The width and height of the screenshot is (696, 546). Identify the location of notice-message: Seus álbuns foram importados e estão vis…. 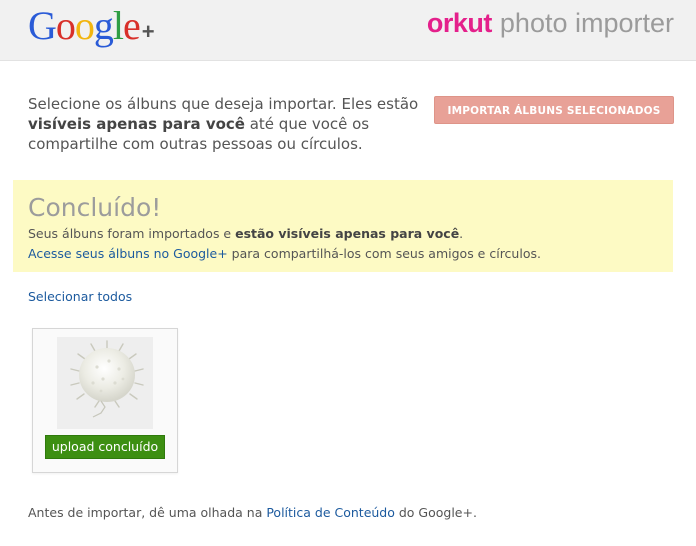
(343, 234).